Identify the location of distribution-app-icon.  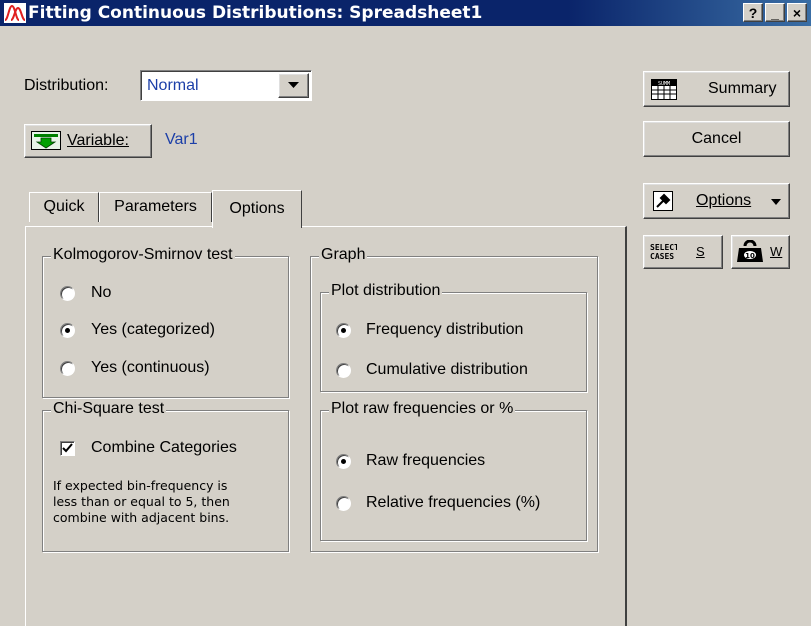
(15, 13).